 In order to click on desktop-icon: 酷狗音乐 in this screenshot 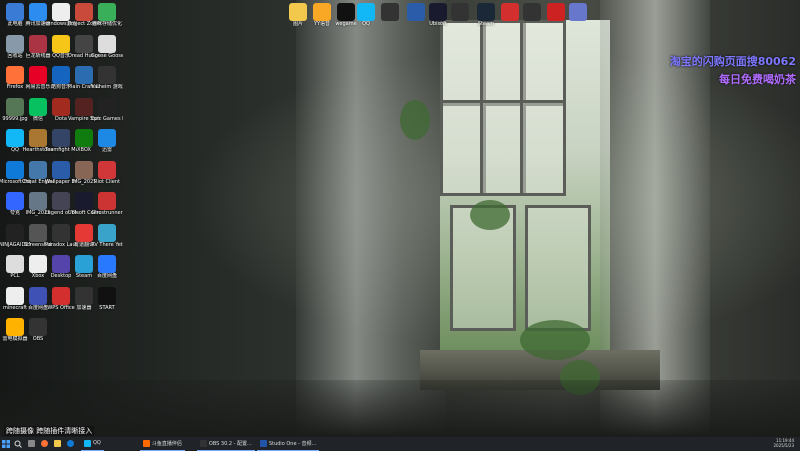, I will do `click(61, 83)`.